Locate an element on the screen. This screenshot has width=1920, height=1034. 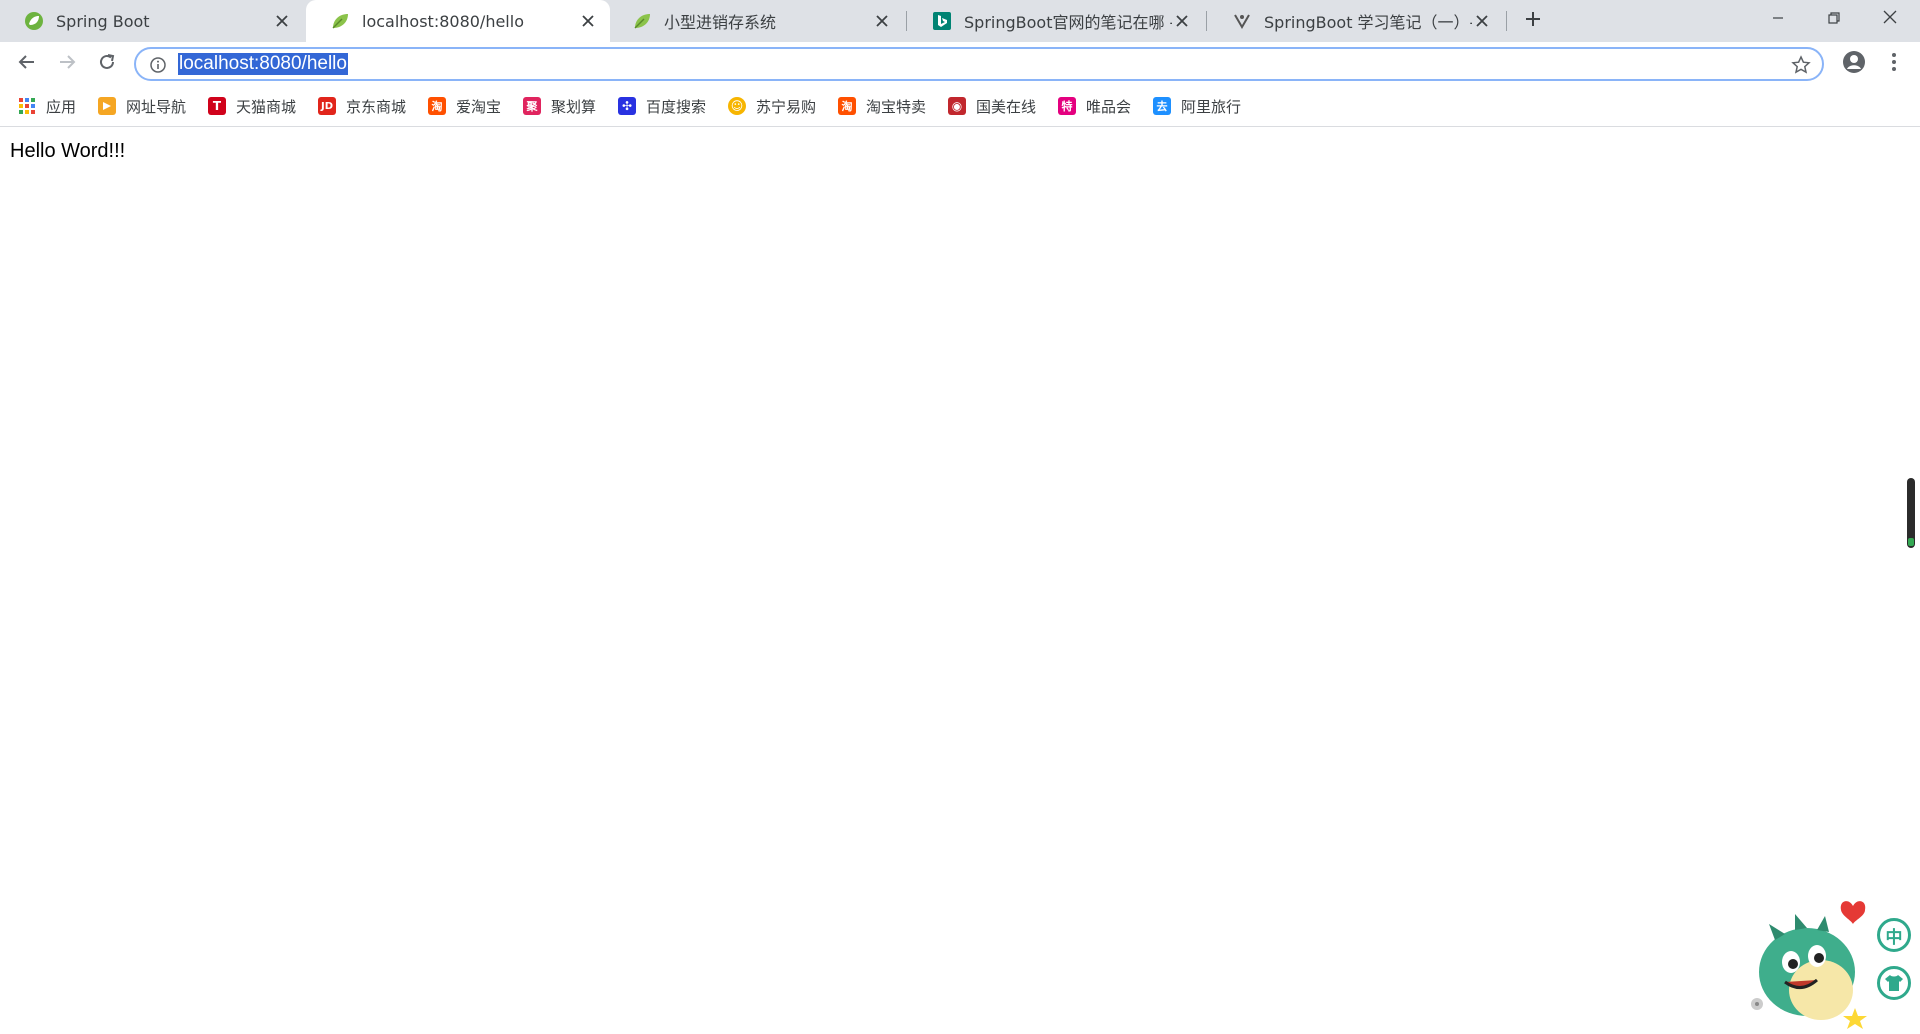
bookmark-taobao-sale: 淘 淘宝特卖 is located at coordinates (882, 106).